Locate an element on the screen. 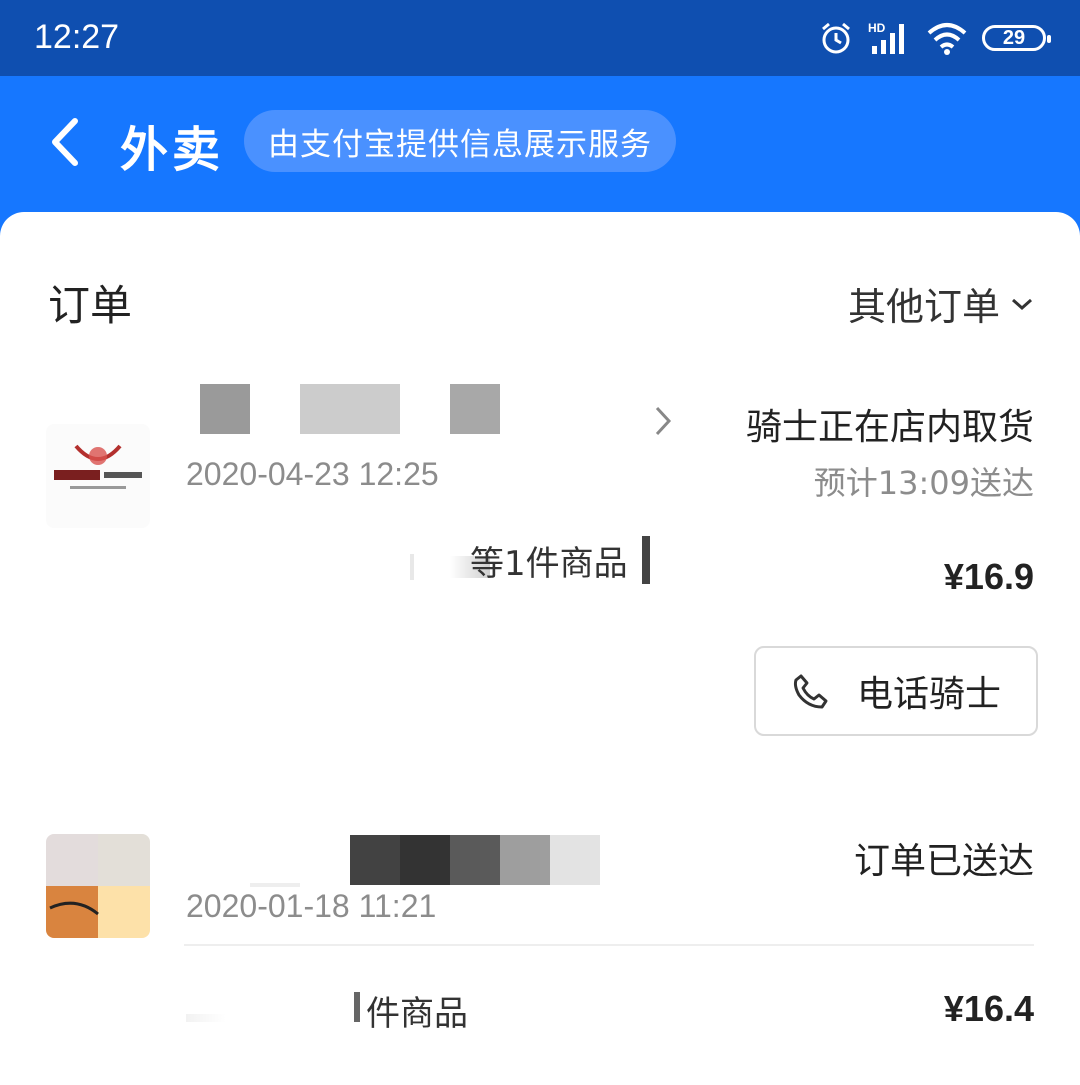 This screenshot has width=1080, height=1085. chevron-down-icon is located at coordinates (1022, 304).